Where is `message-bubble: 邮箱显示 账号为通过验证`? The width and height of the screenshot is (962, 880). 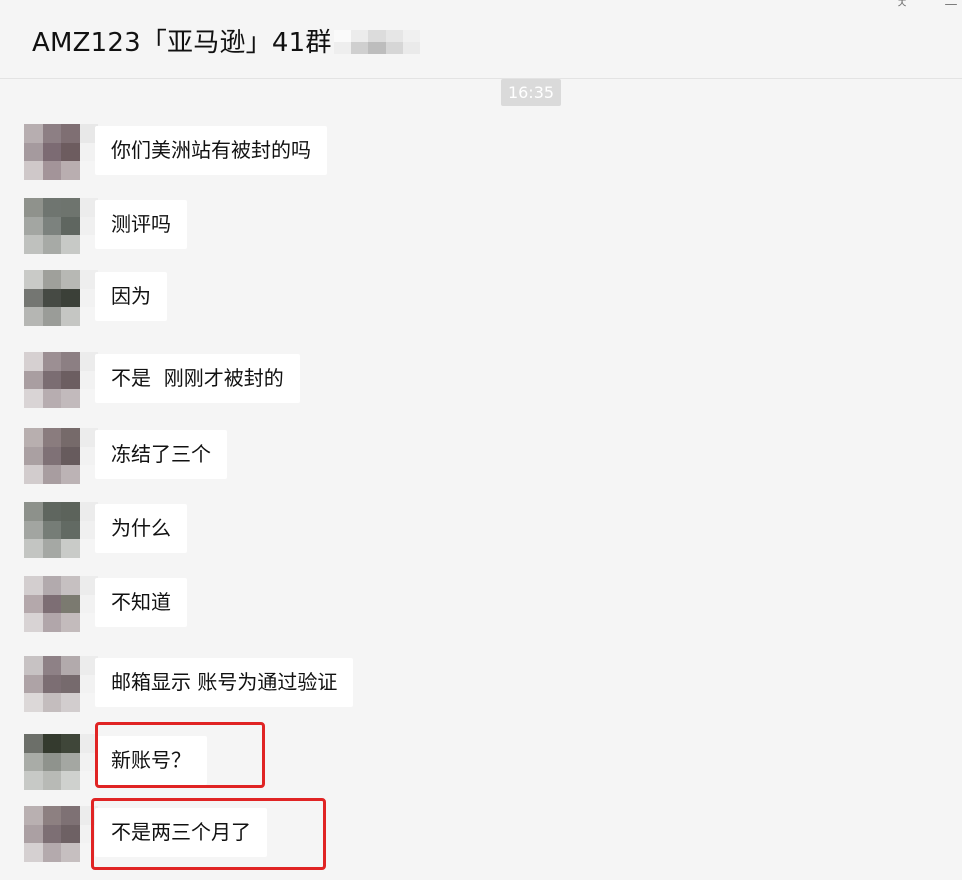
message-bubble: 邮箱显示 账号为通过验证 is located at coordinates (224, 682).